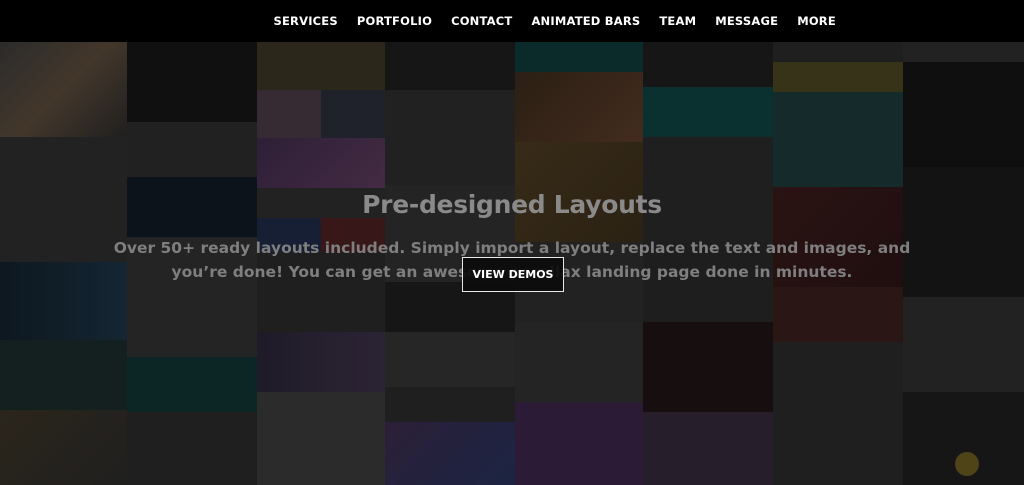 This screenshot has height=485, width=1024. I want to click on nav-item-animated-bars: ANIMATED BARS, so click(586, 21).